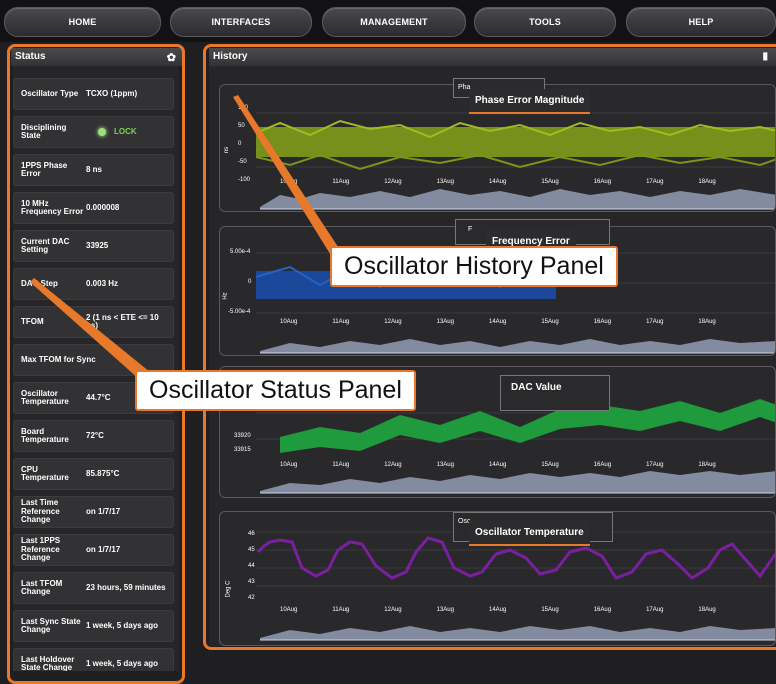 This screenshot has height=684, width=776. What do you see at coordinates (474, 266) in the screenshot?
I see `oscillator-history-panel-annotation: Oscillator History Panel` at bounding box center [474, 266].